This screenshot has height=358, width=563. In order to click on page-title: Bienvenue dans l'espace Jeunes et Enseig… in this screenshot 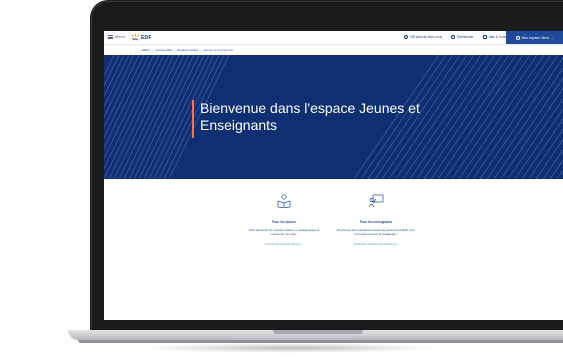, I will do `click(310, 116)`.